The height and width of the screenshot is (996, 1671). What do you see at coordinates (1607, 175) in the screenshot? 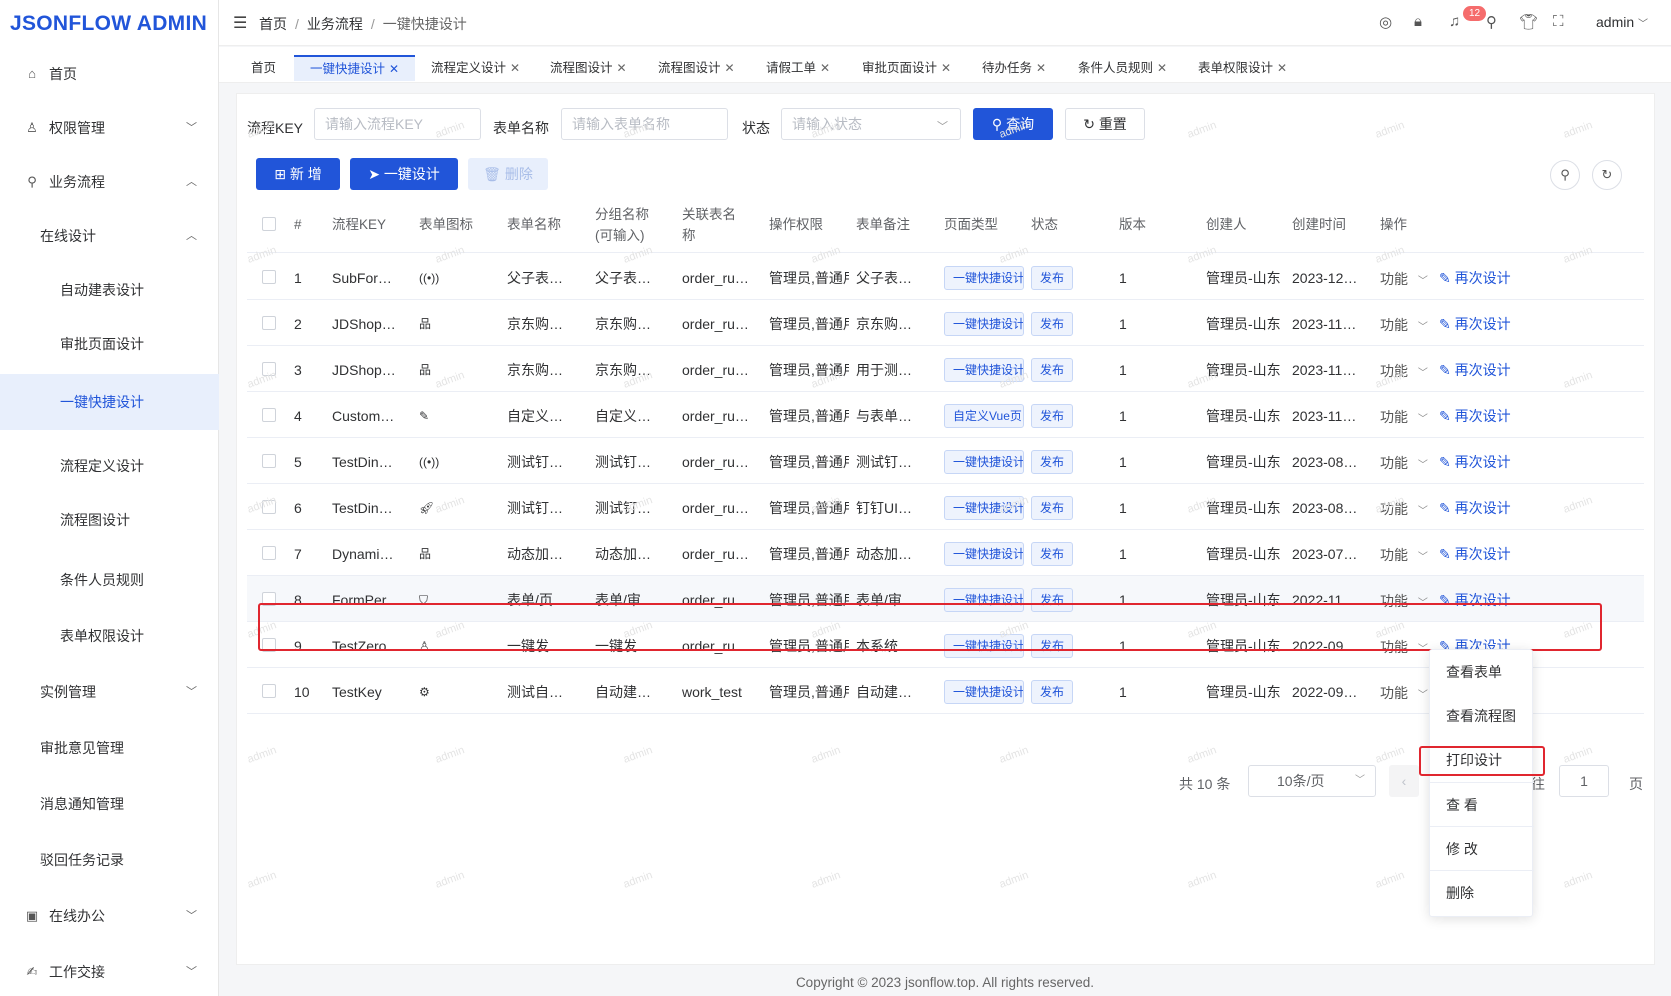
I see `refresh-button: ↻` at bounding box center [1607, 175].